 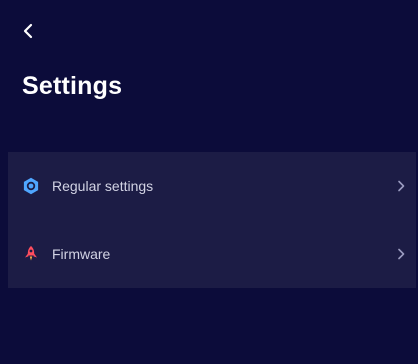 What do you see at coordinates (31, 186) in the screenshot?
I see `gear-icon` at bounding box center [31, 186].